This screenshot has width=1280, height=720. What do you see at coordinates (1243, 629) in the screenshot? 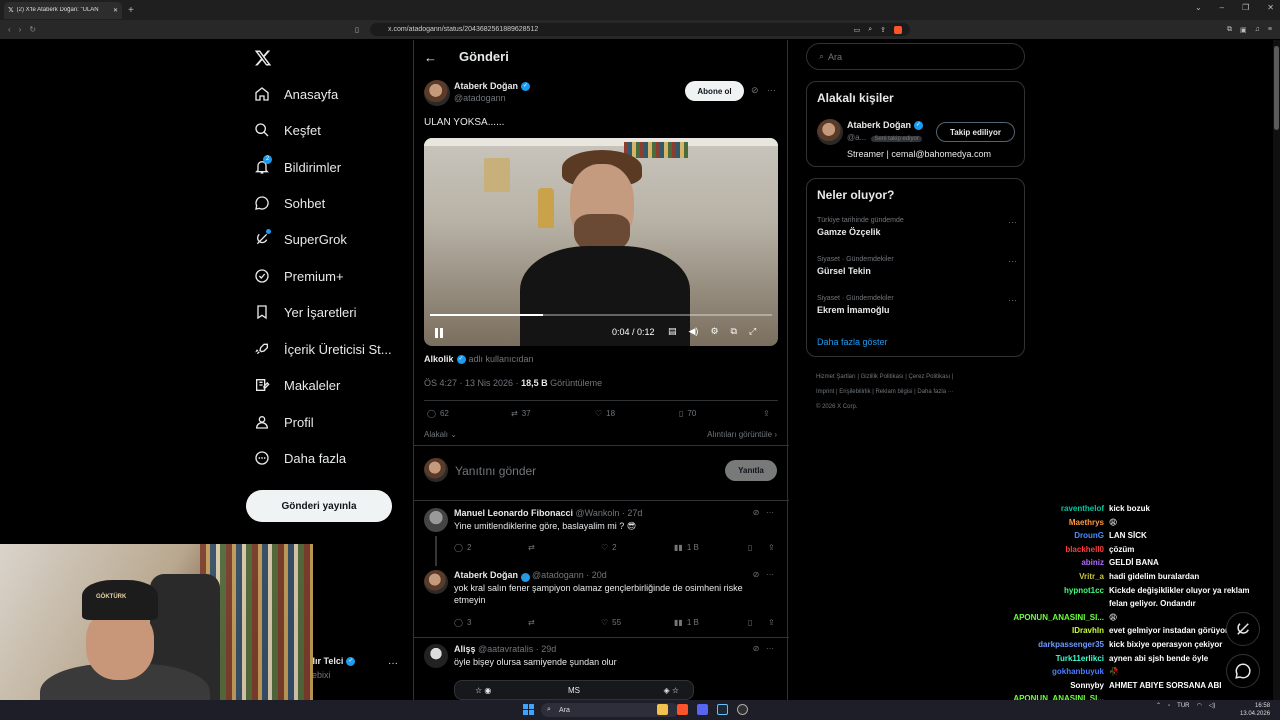
I see `grok-float-button` at bounding box center [1243, 629].